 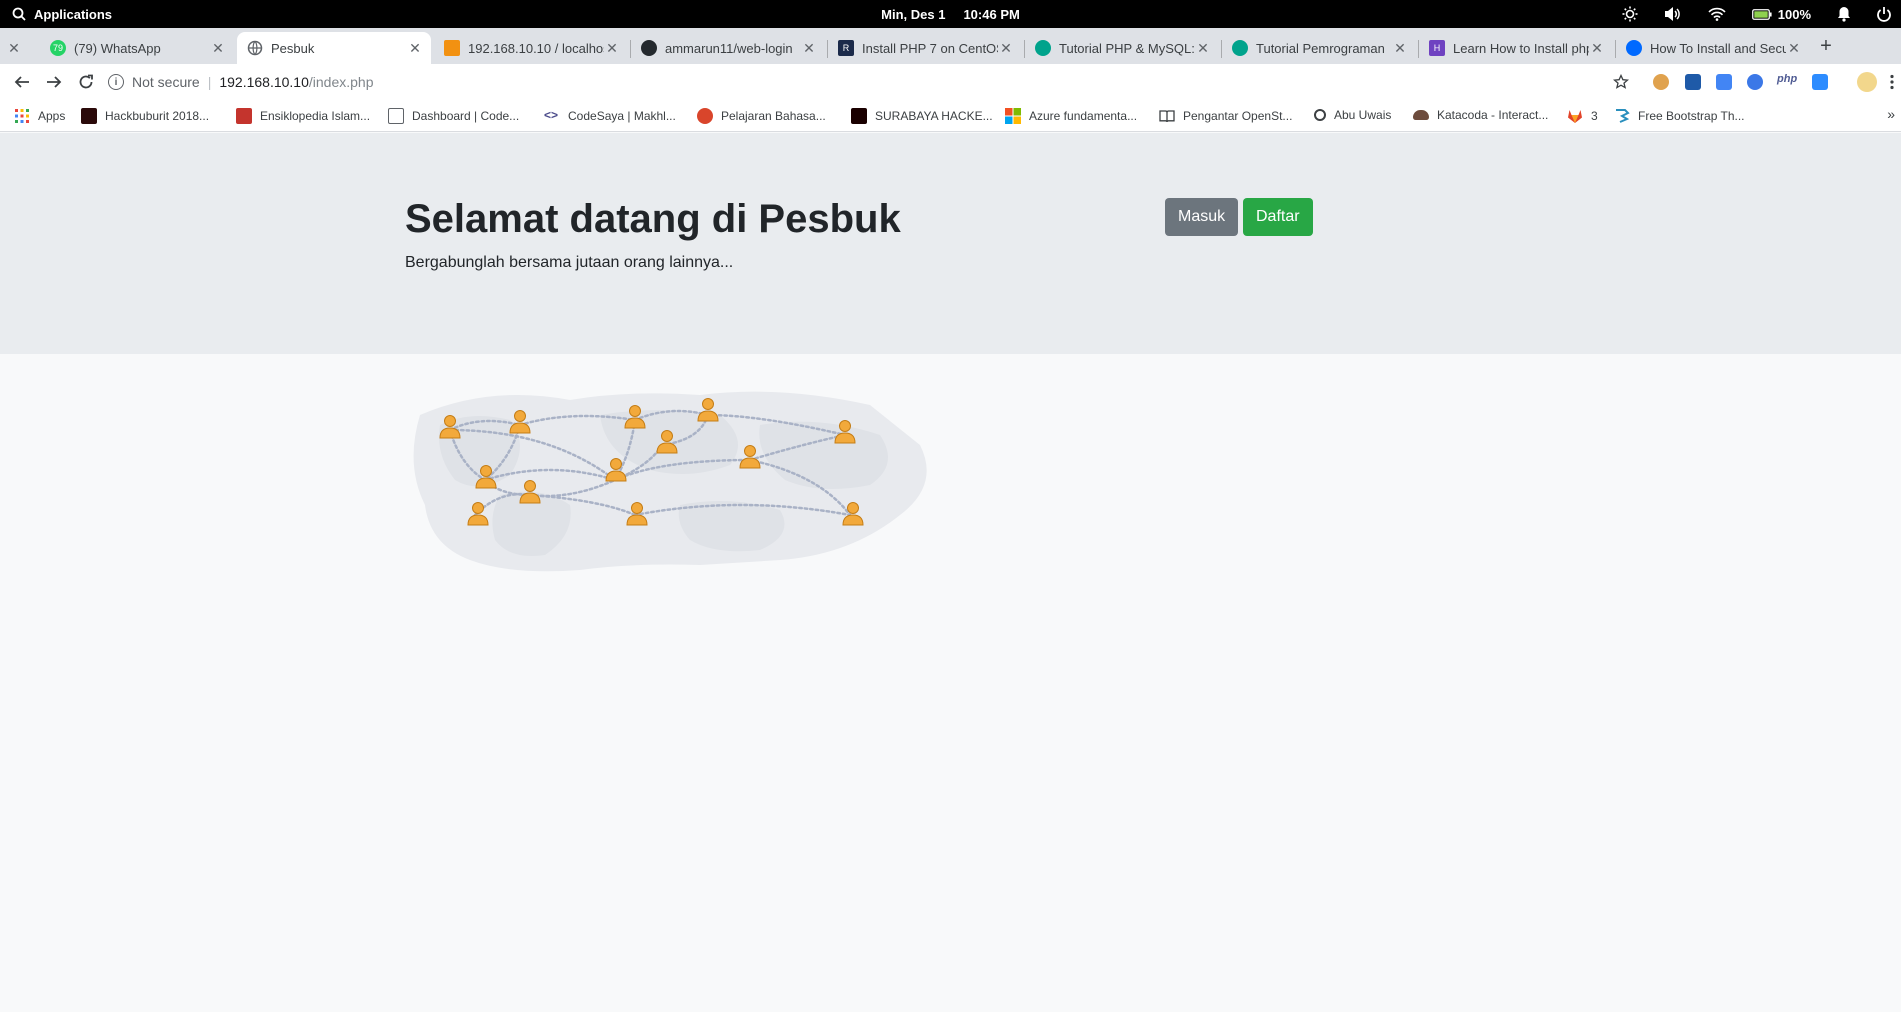 I want to click on r-icon: R, so click(x=846, y=48).